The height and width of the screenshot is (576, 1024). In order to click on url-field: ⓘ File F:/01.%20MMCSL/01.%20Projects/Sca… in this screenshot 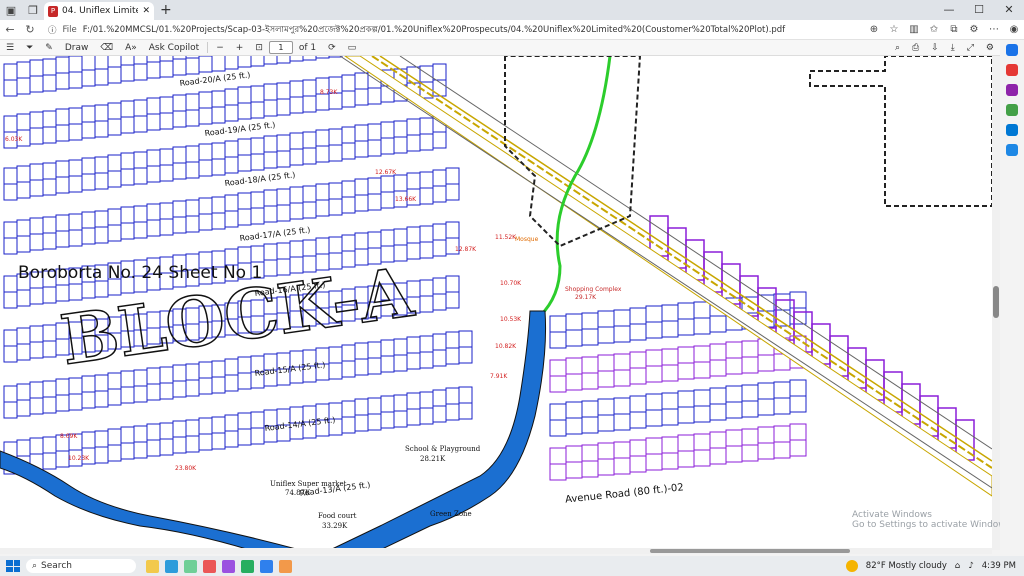, I will do `click(452, 30)`.